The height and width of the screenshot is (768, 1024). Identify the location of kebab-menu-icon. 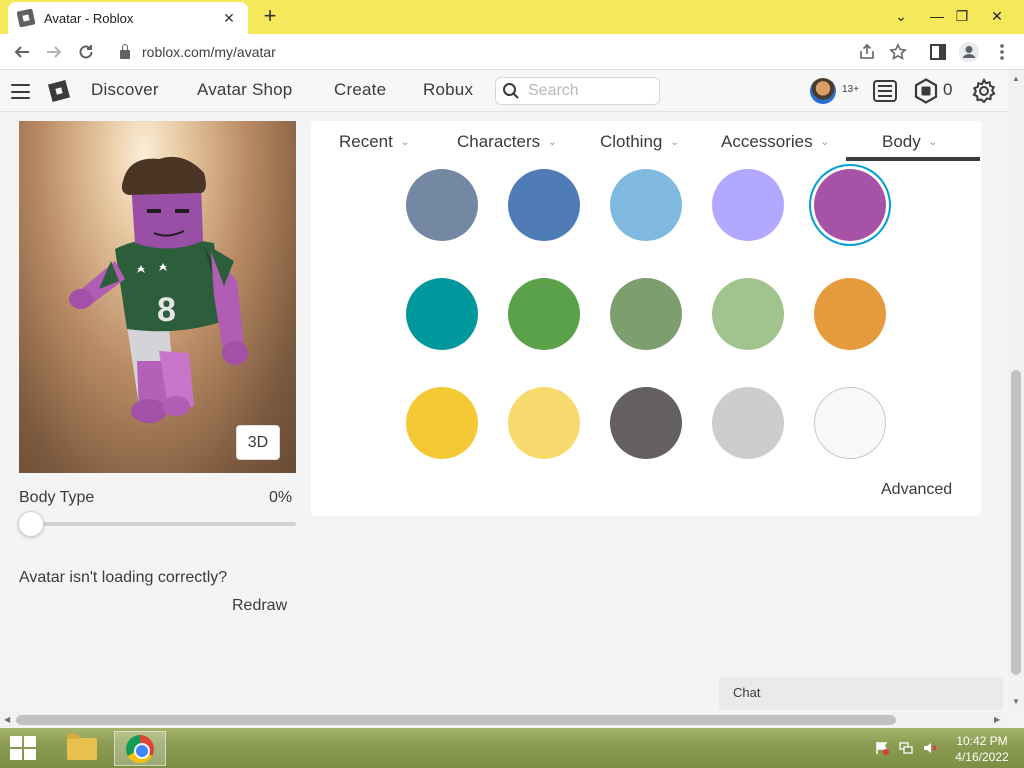
(1002, 52).